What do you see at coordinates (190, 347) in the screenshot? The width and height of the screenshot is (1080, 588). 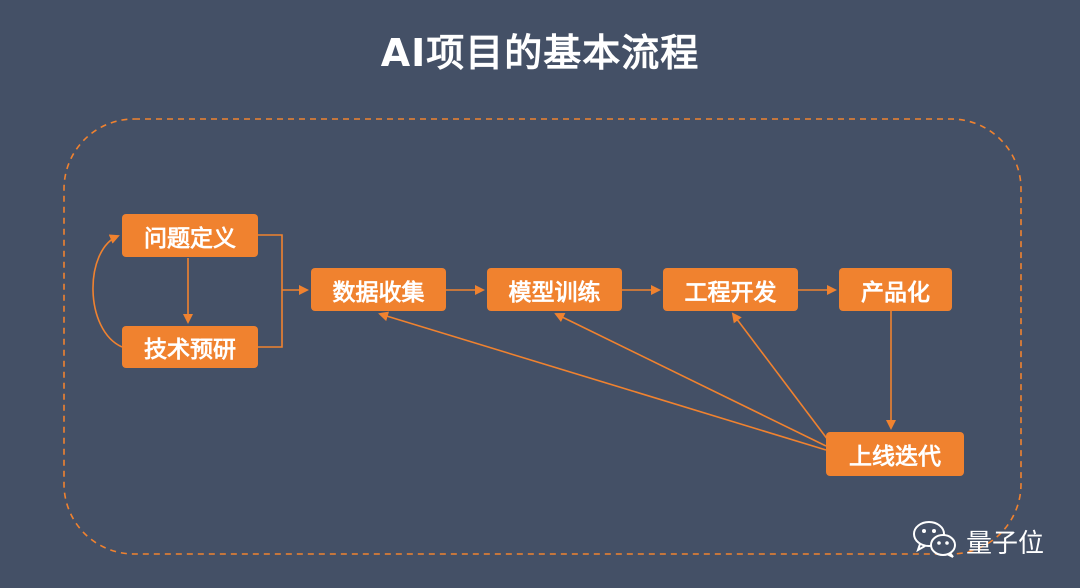 I see `node-tech-research: 技术预研` at bounding box center [190, 347].